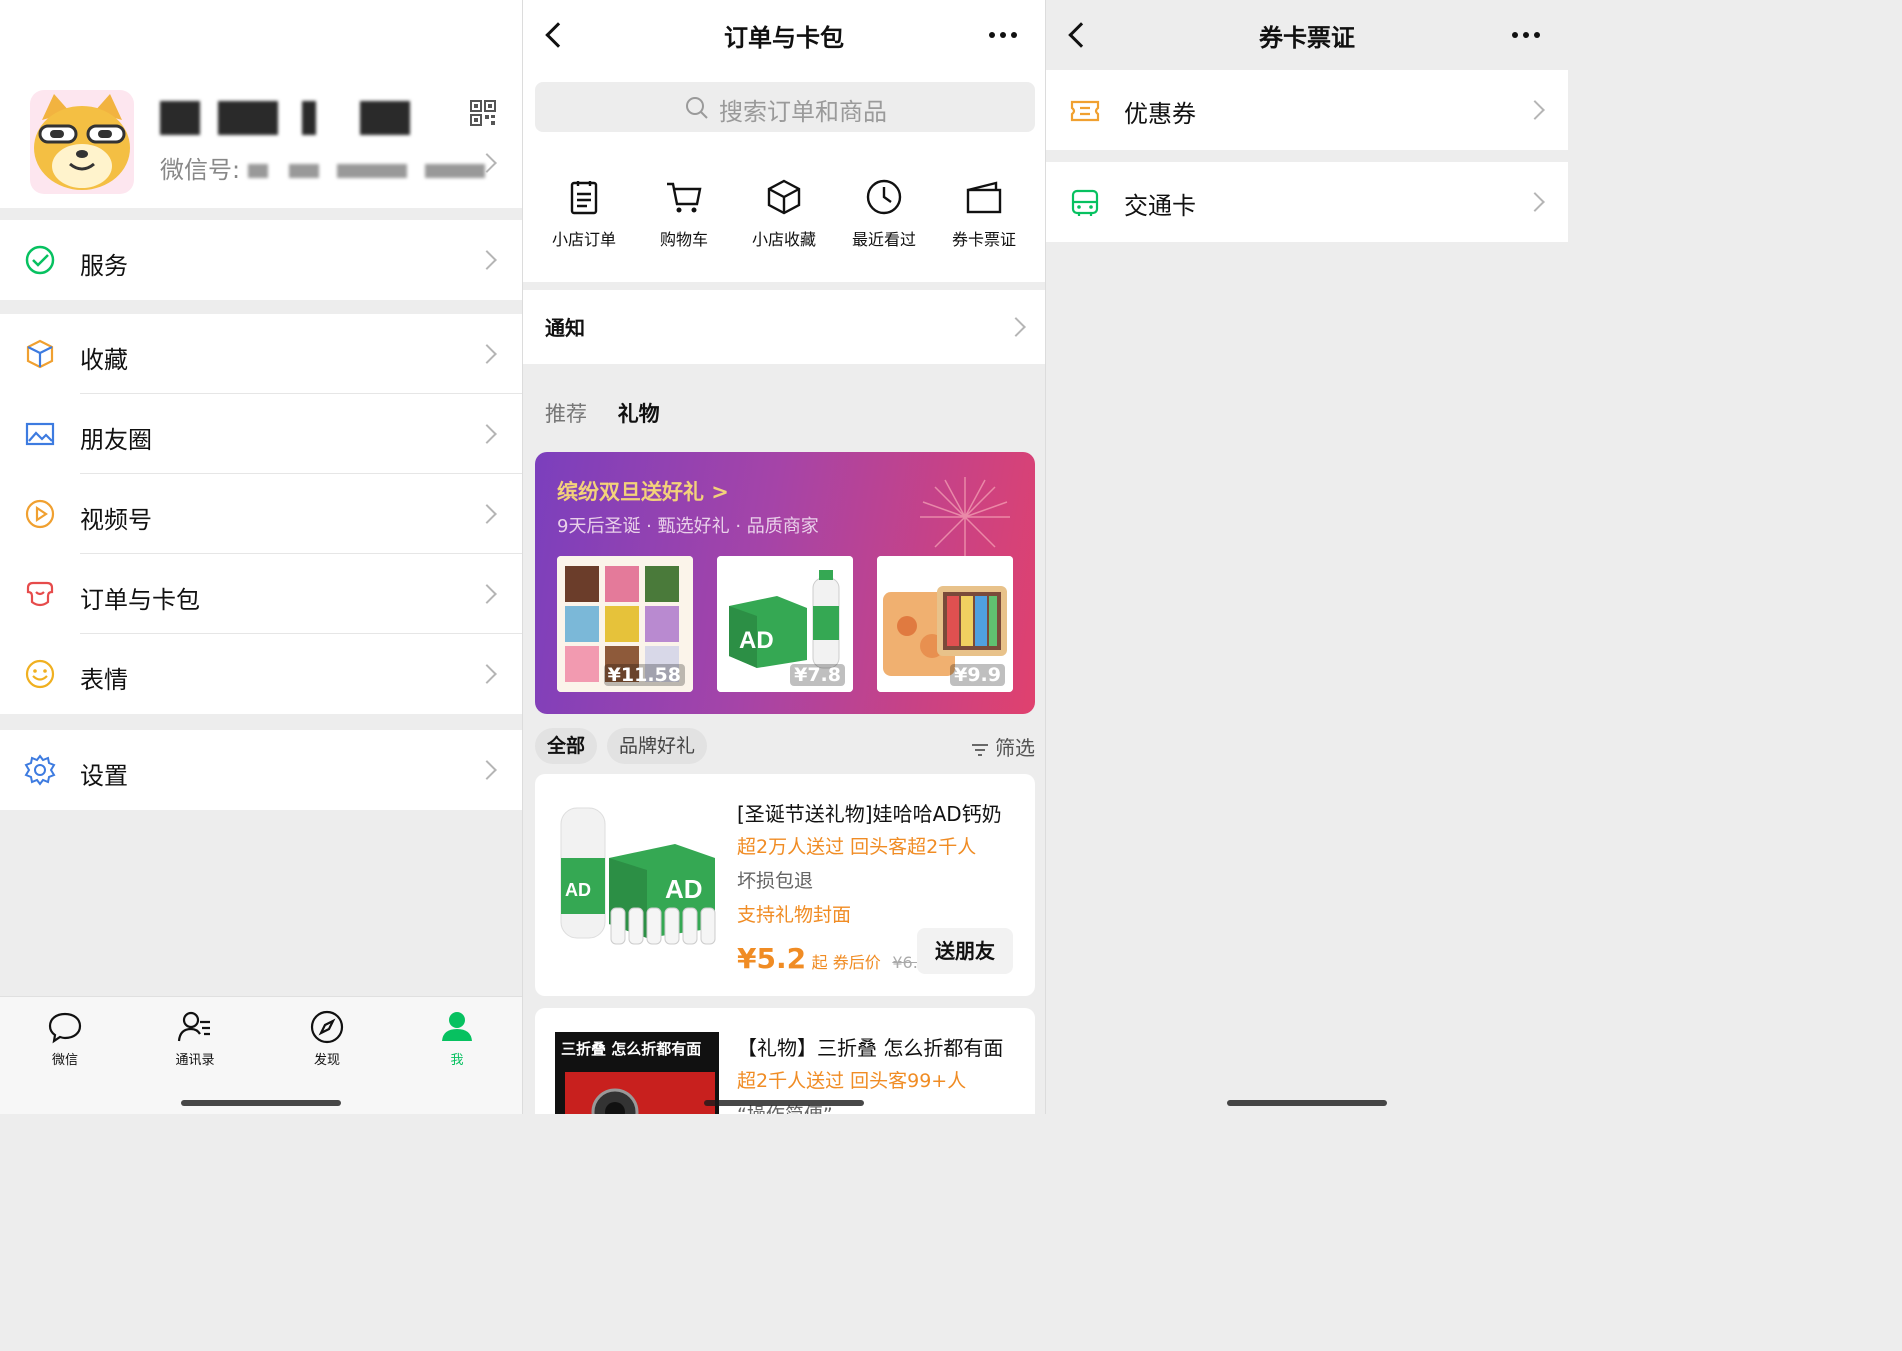 Image resolution: width=1902 pixels, height=1351 pixels. What do you see at coordinates (40, 354) in the screenshot?
I see `favorites-cube-icon` at bounding box center [40, 354].